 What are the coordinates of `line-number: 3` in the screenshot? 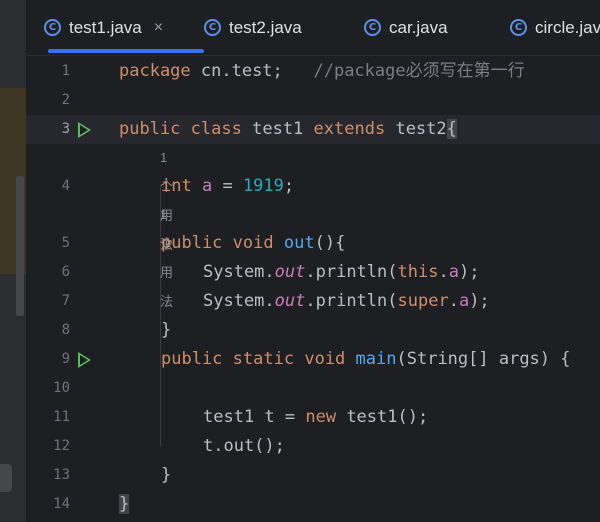 It's located at (65, 129).